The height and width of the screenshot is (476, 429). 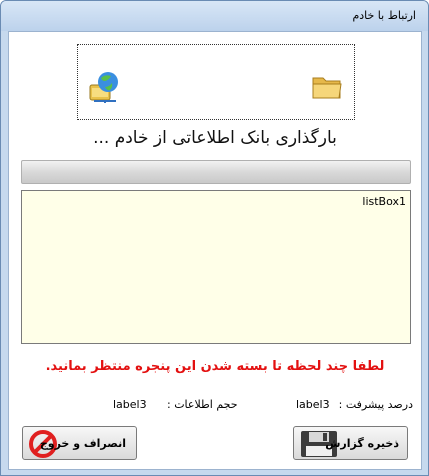 What do you see at coordinates (103, 87) in the screenshot?
I see `network-drive-icon` at bounding box center [103, 87].